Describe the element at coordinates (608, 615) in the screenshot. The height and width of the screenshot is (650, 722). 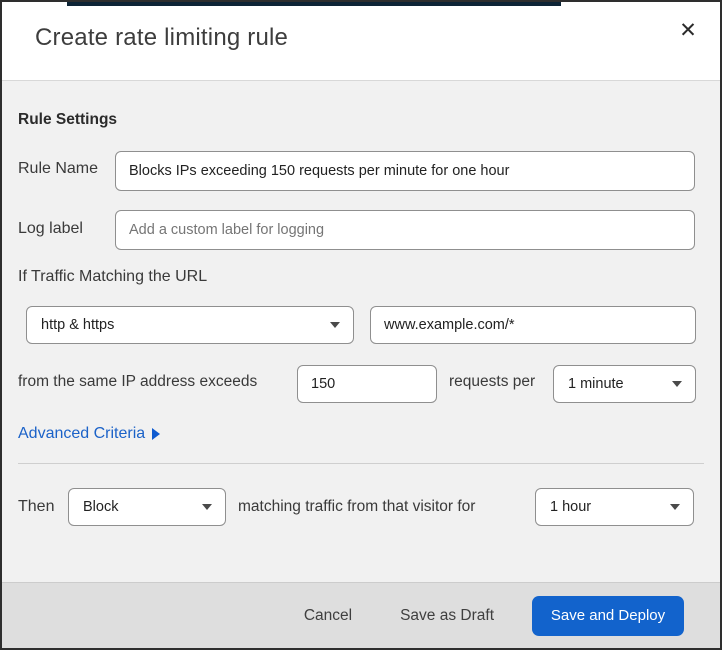
I see `save-and-deploy-button: Save and Deploy` at that location.